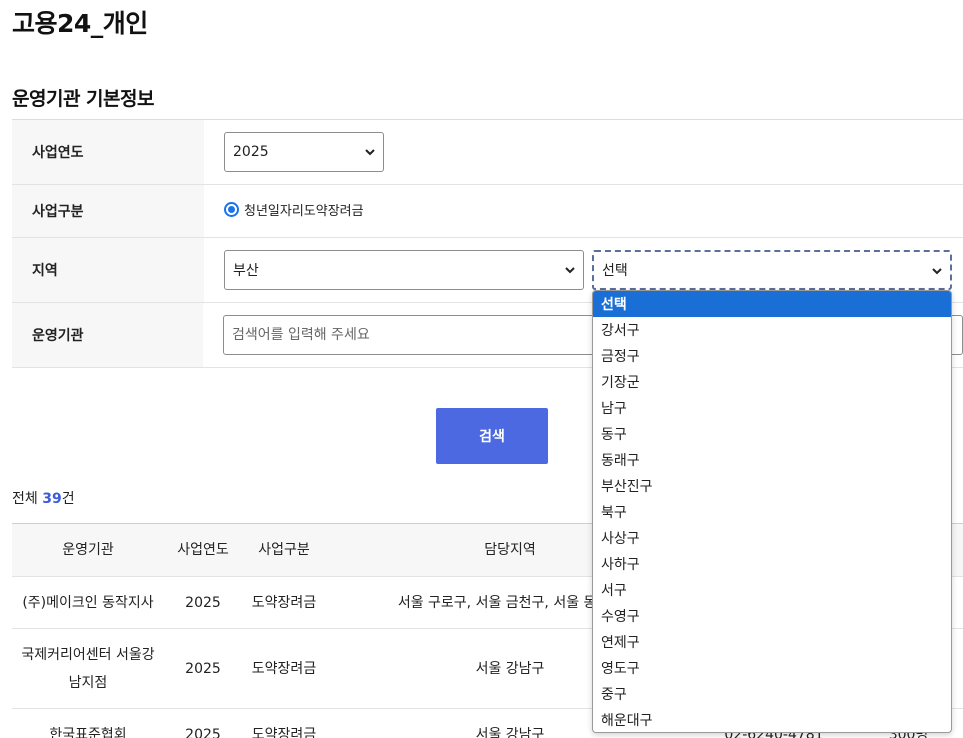 This screenshot has height=738, width=963. I want to click on dropdown-option: 남구, so click(772, 408).